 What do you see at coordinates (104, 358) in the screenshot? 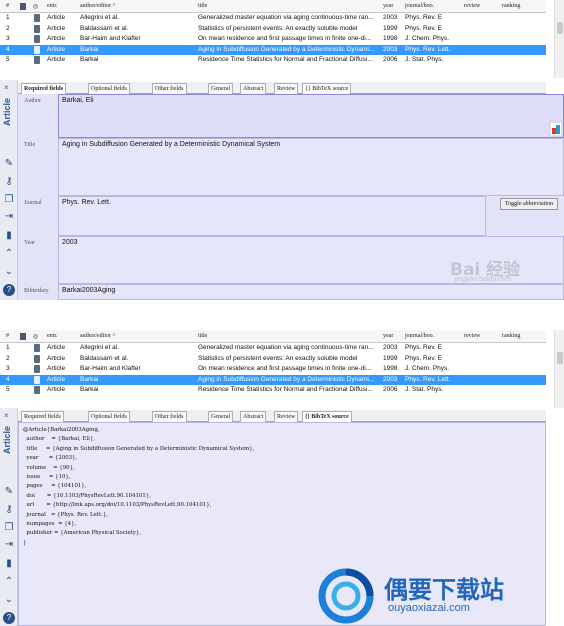
I see `cell-author: Baldassarri et al.` at bounding box center [104, 358].